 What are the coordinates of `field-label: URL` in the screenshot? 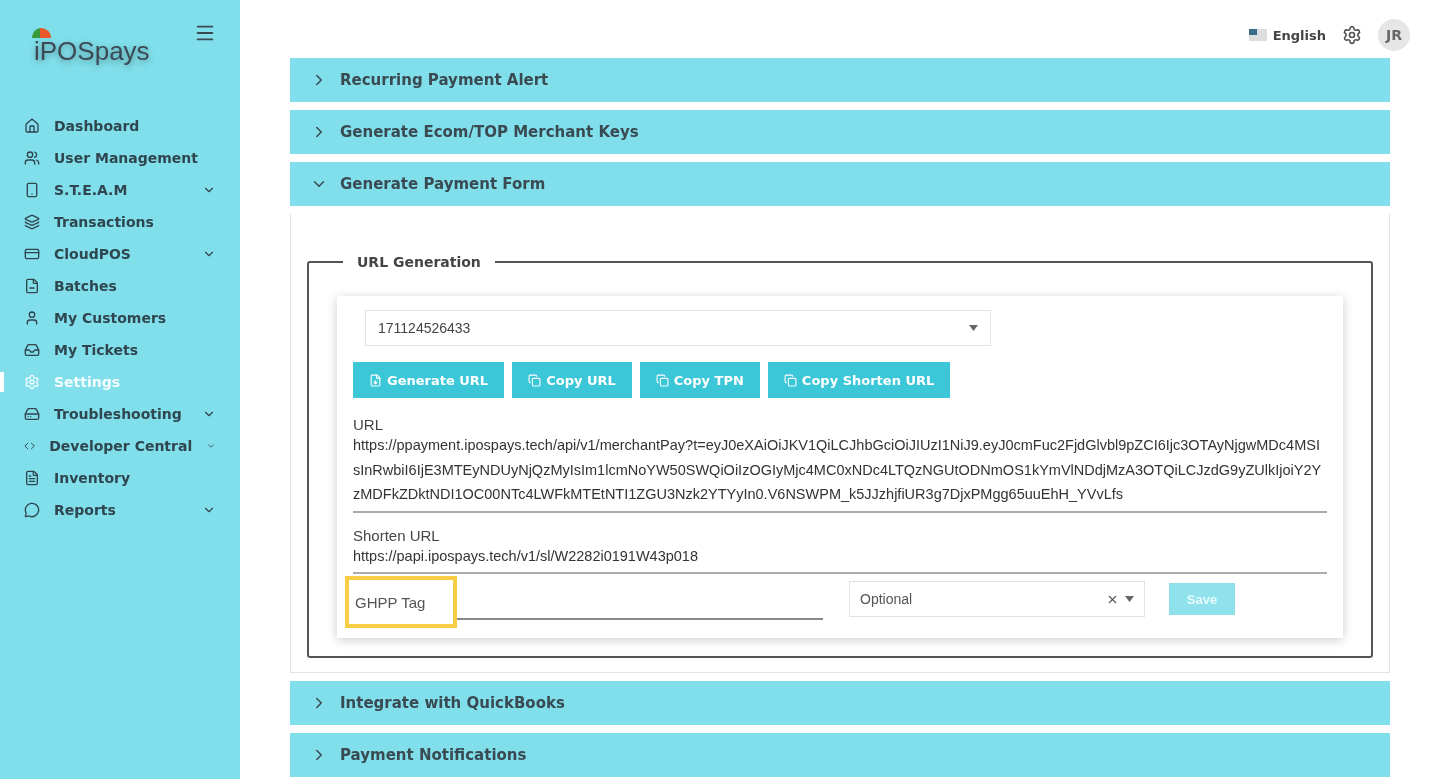 It's located at (368, 424).